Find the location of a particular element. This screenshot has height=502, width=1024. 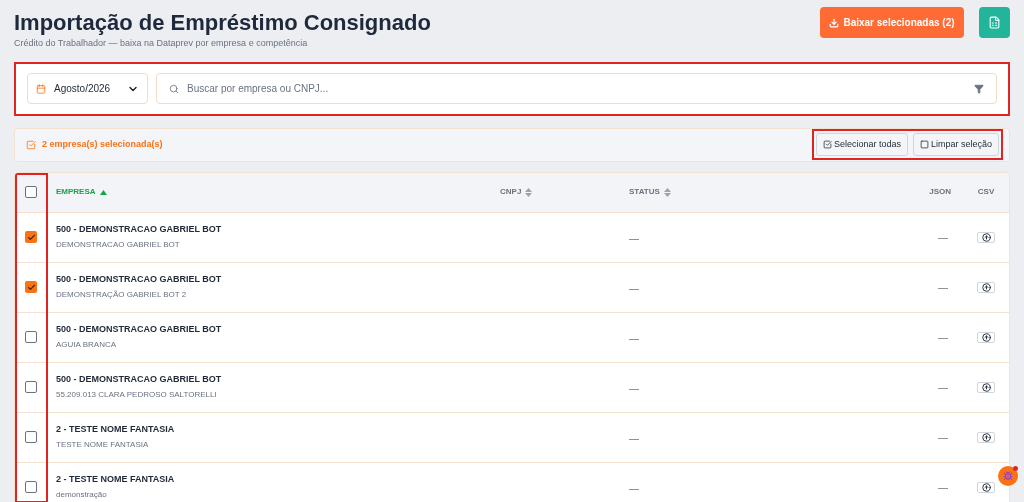

column-header: JSON is located at coordinates (940, 192).